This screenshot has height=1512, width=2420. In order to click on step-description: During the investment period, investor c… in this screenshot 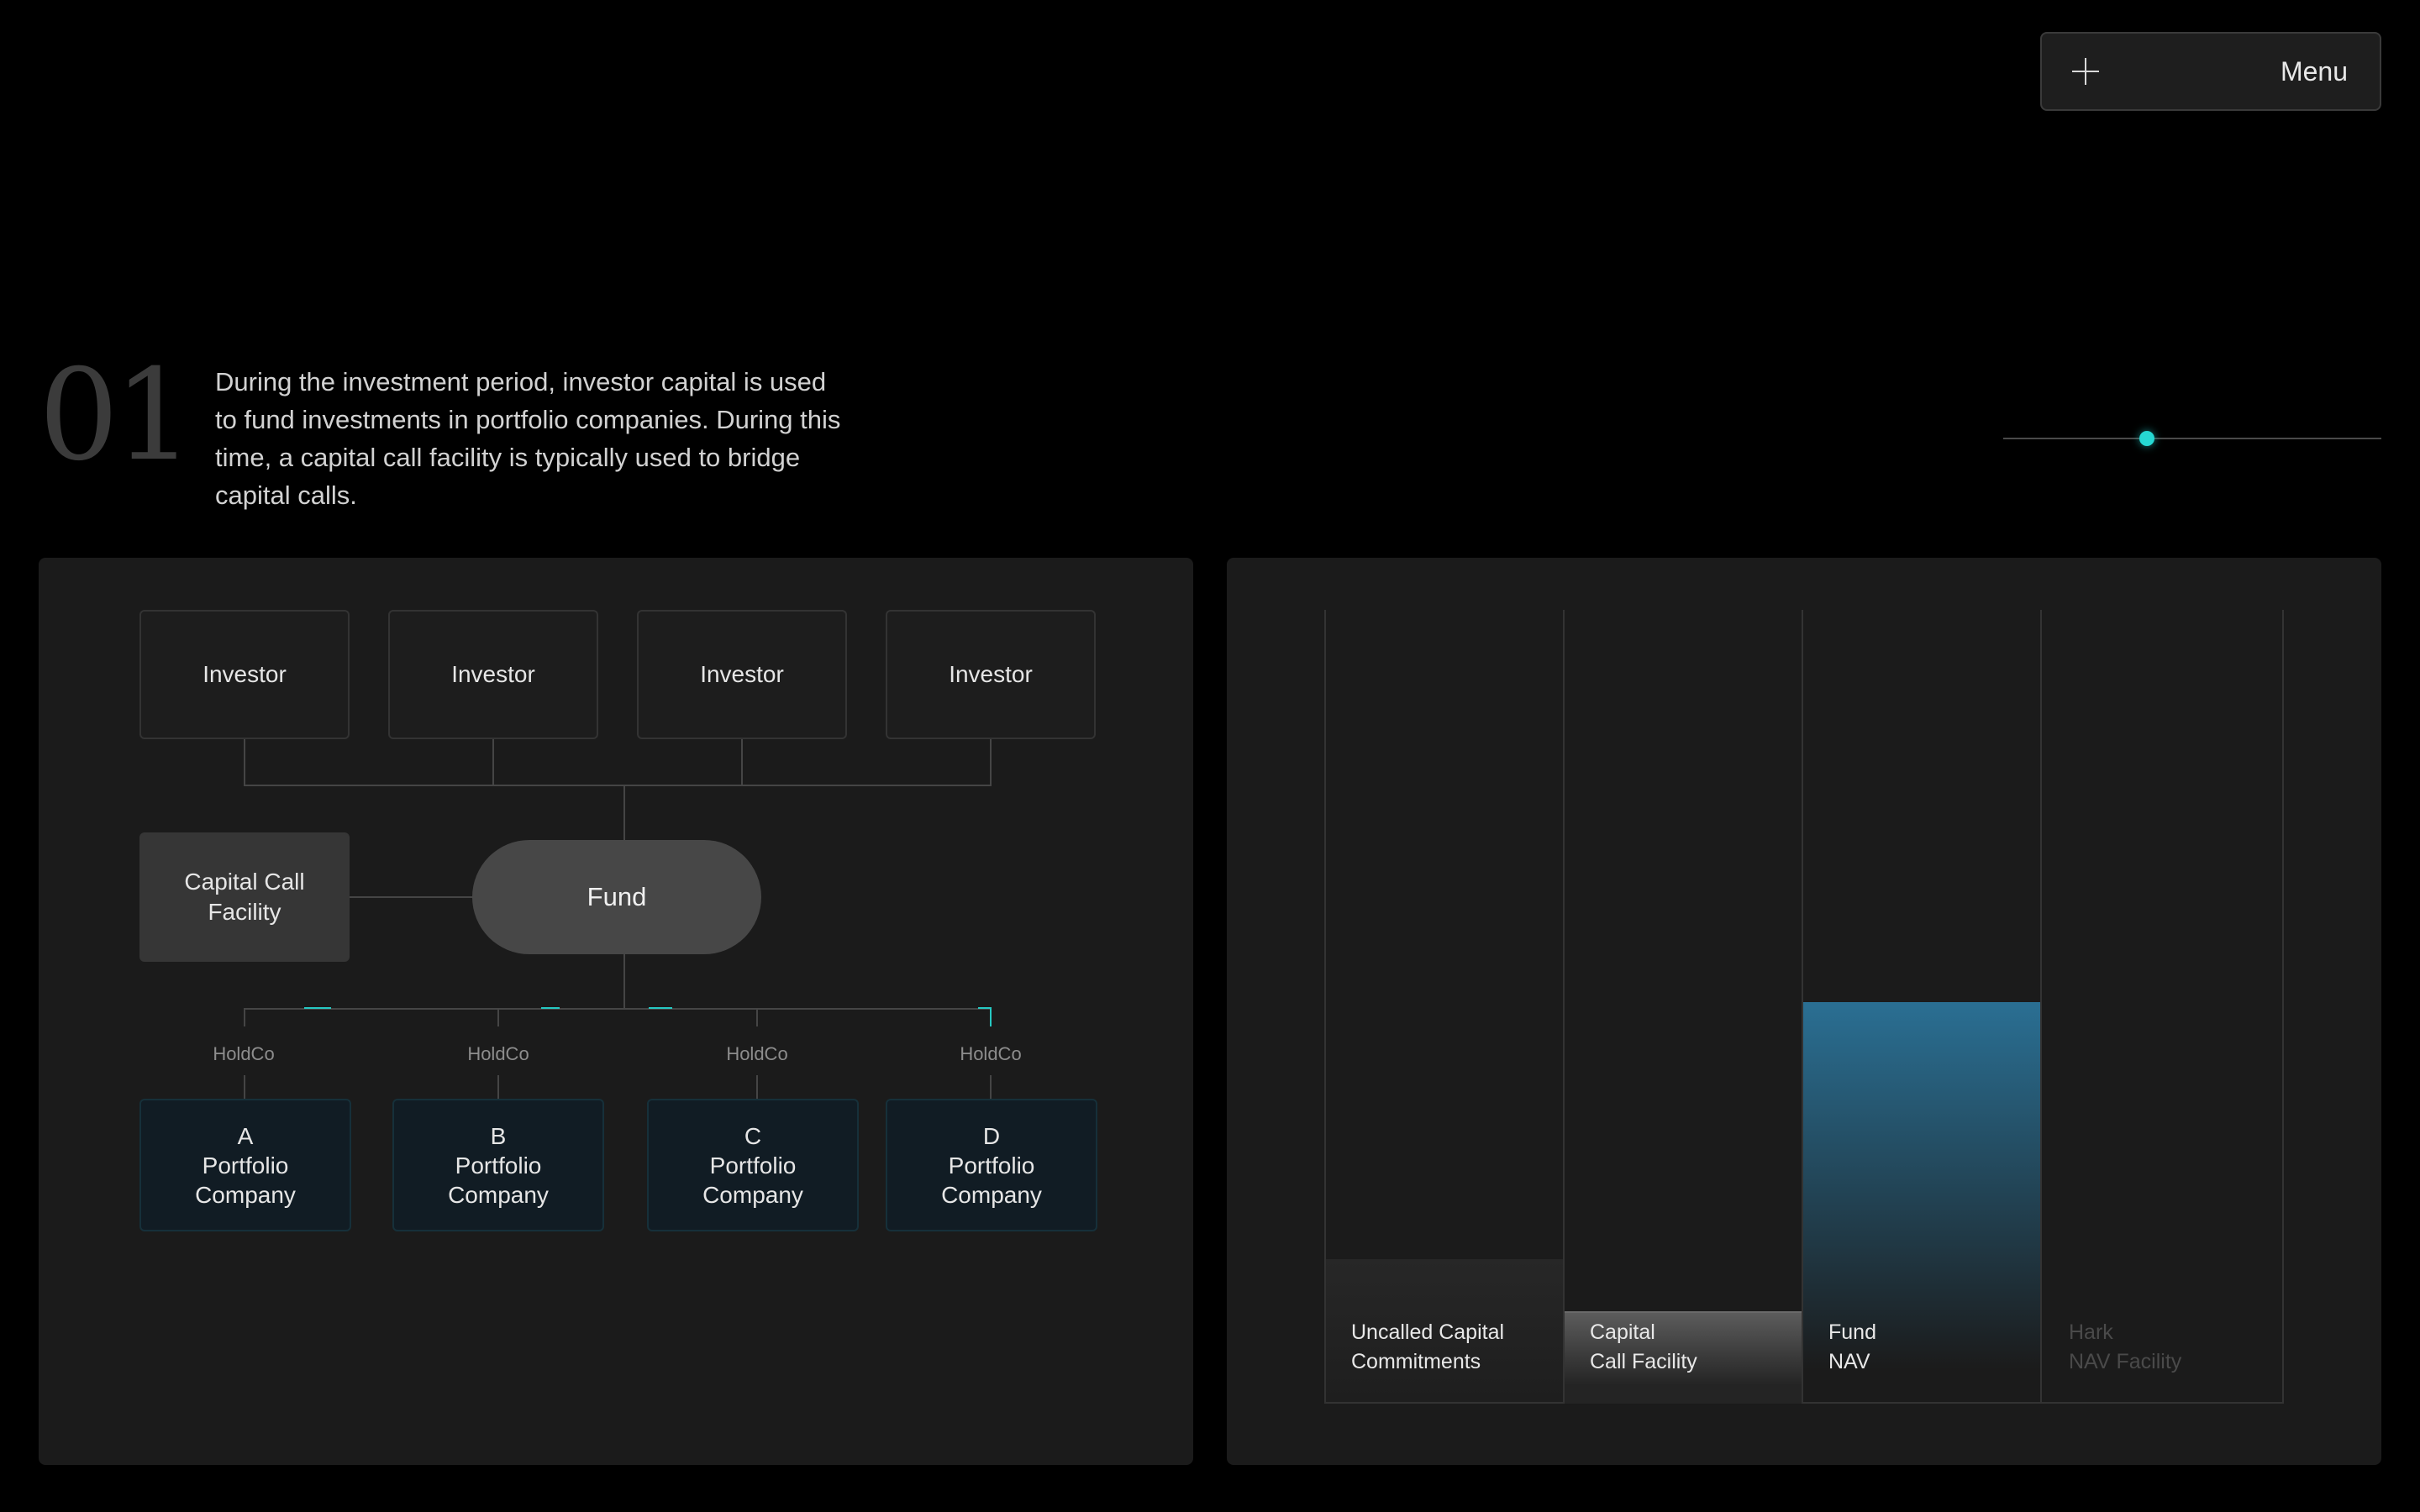, I will do `click(528, 438)`.